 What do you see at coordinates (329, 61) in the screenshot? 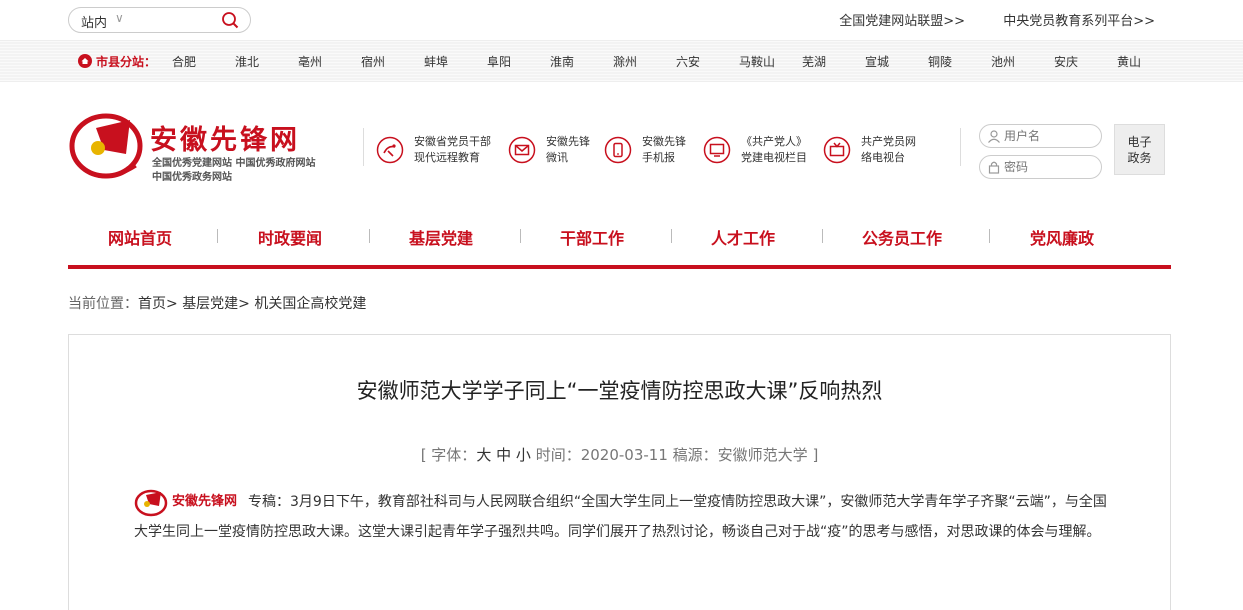
I see `city-link: 亳州` at bounding box center [329, 61].